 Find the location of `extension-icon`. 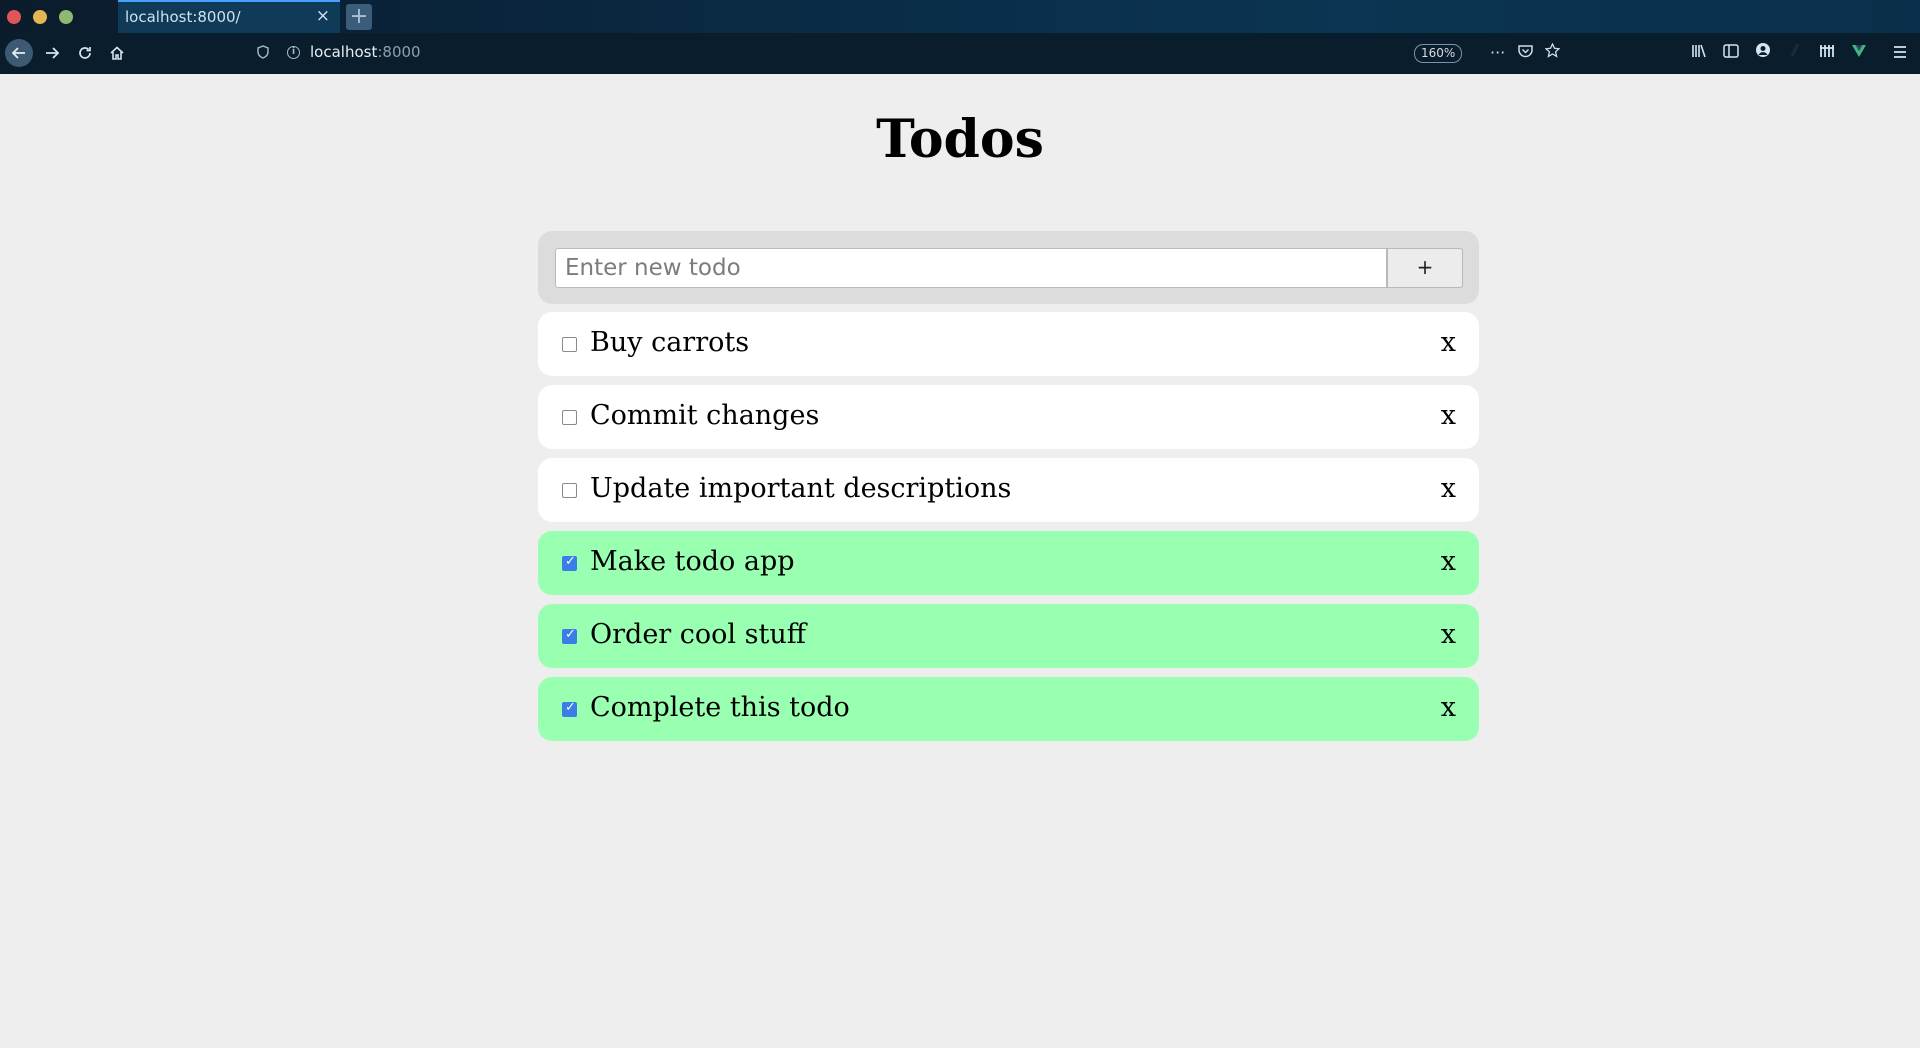

extension-icon is located at coordinates (1795, 53).